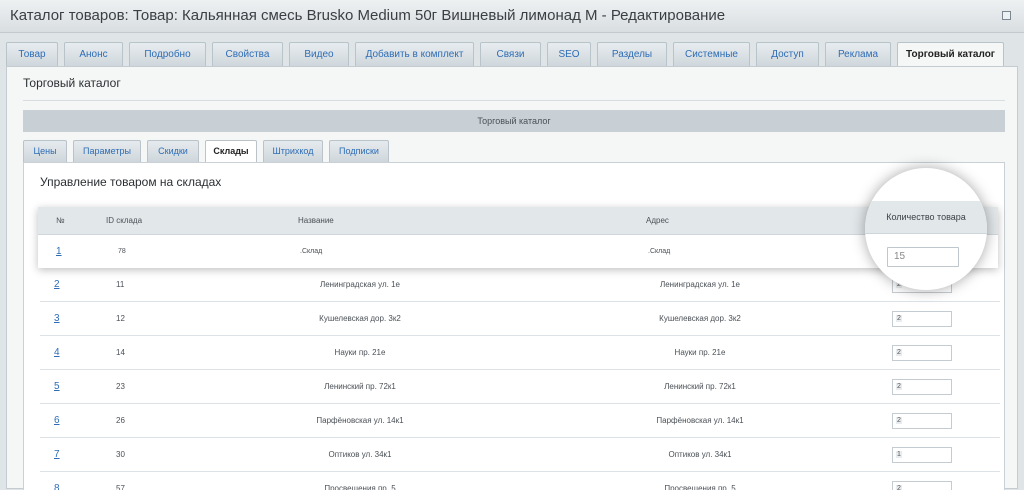 This screenshot has width=1024, height=490. Describe the element at coordinates (700, 454) in the screenshot. I see `row-address: Оптиков ул. 34к1` at that location.